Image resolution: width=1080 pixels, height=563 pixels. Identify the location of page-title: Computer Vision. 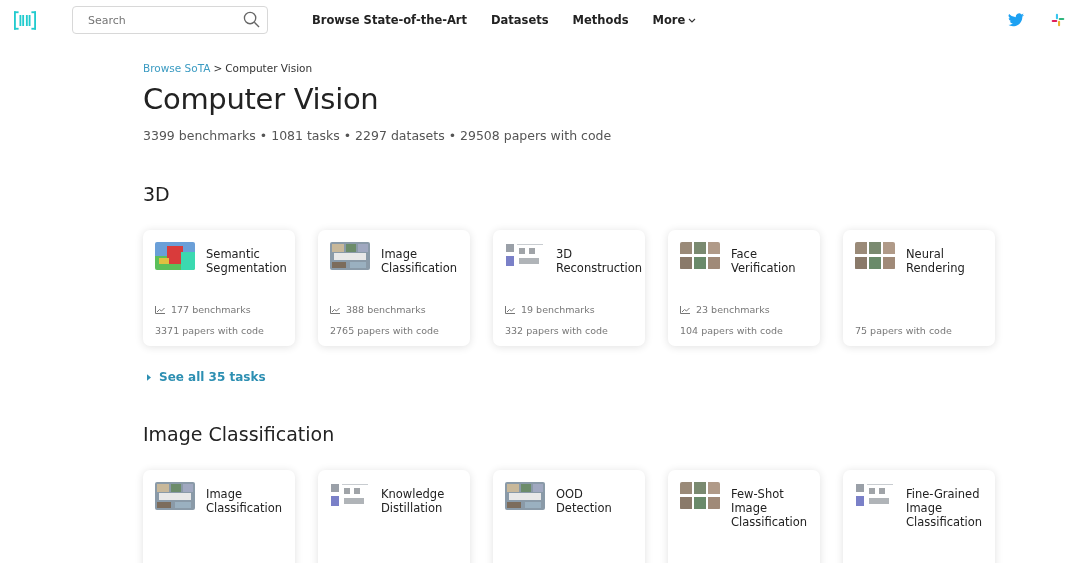
(261, 99).